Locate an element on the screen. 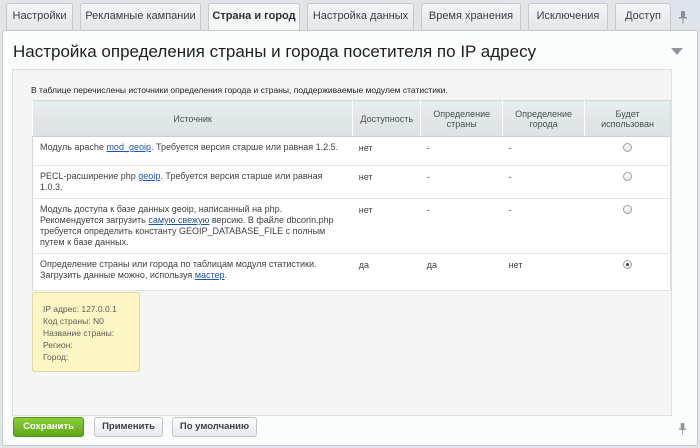 The width and height of the screenshot is (700, 448). city-cell: нет is located at coordinates (543, 272).